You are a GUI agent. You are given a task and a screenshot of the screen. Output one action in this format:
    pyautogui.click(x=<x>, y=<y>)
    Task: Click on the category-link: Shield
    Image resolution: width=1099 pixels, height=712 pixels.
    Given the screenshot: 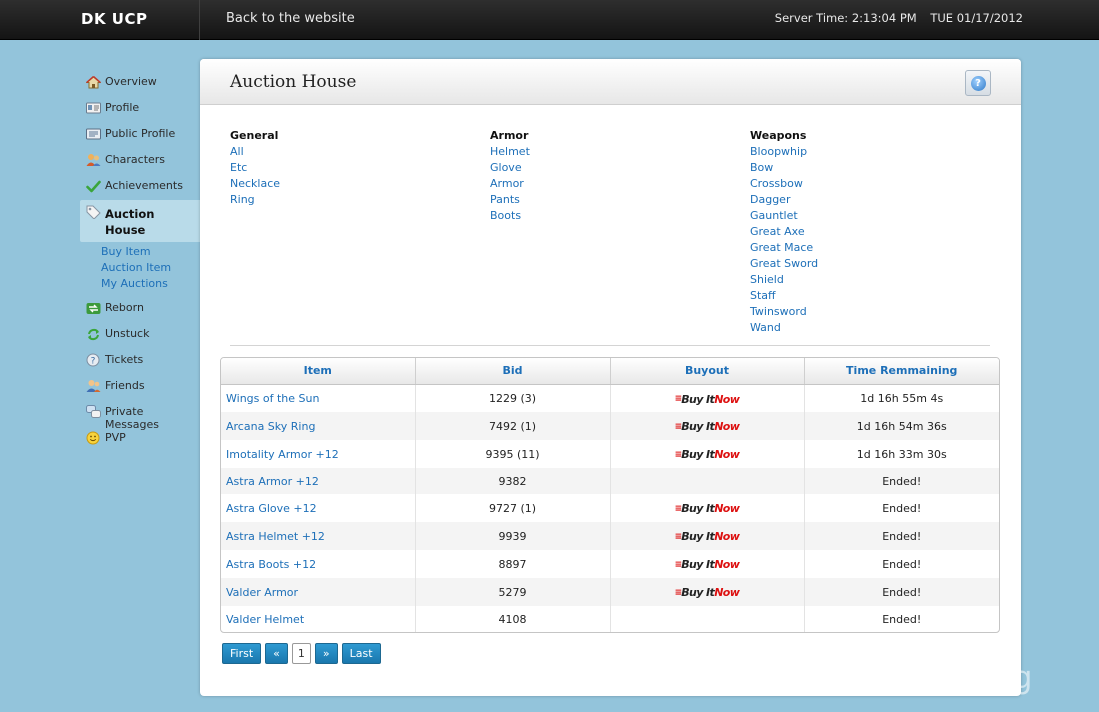 What is the action you would take?
    pyautogui.click(x=784, y=280)
    